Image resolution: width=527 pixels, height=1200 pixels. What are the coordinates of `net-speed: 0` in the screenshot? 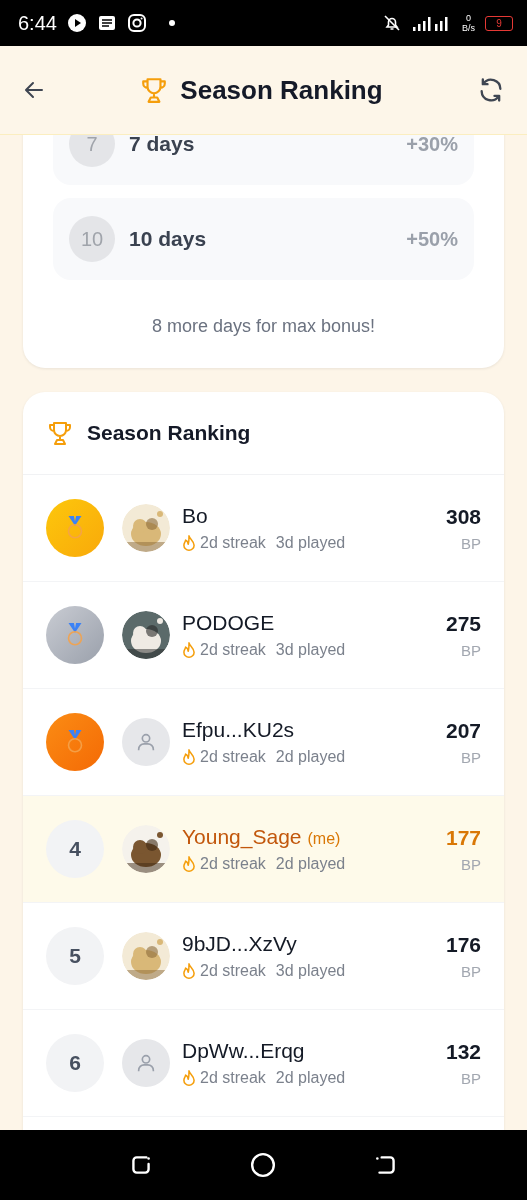 It's located at (468, 18).